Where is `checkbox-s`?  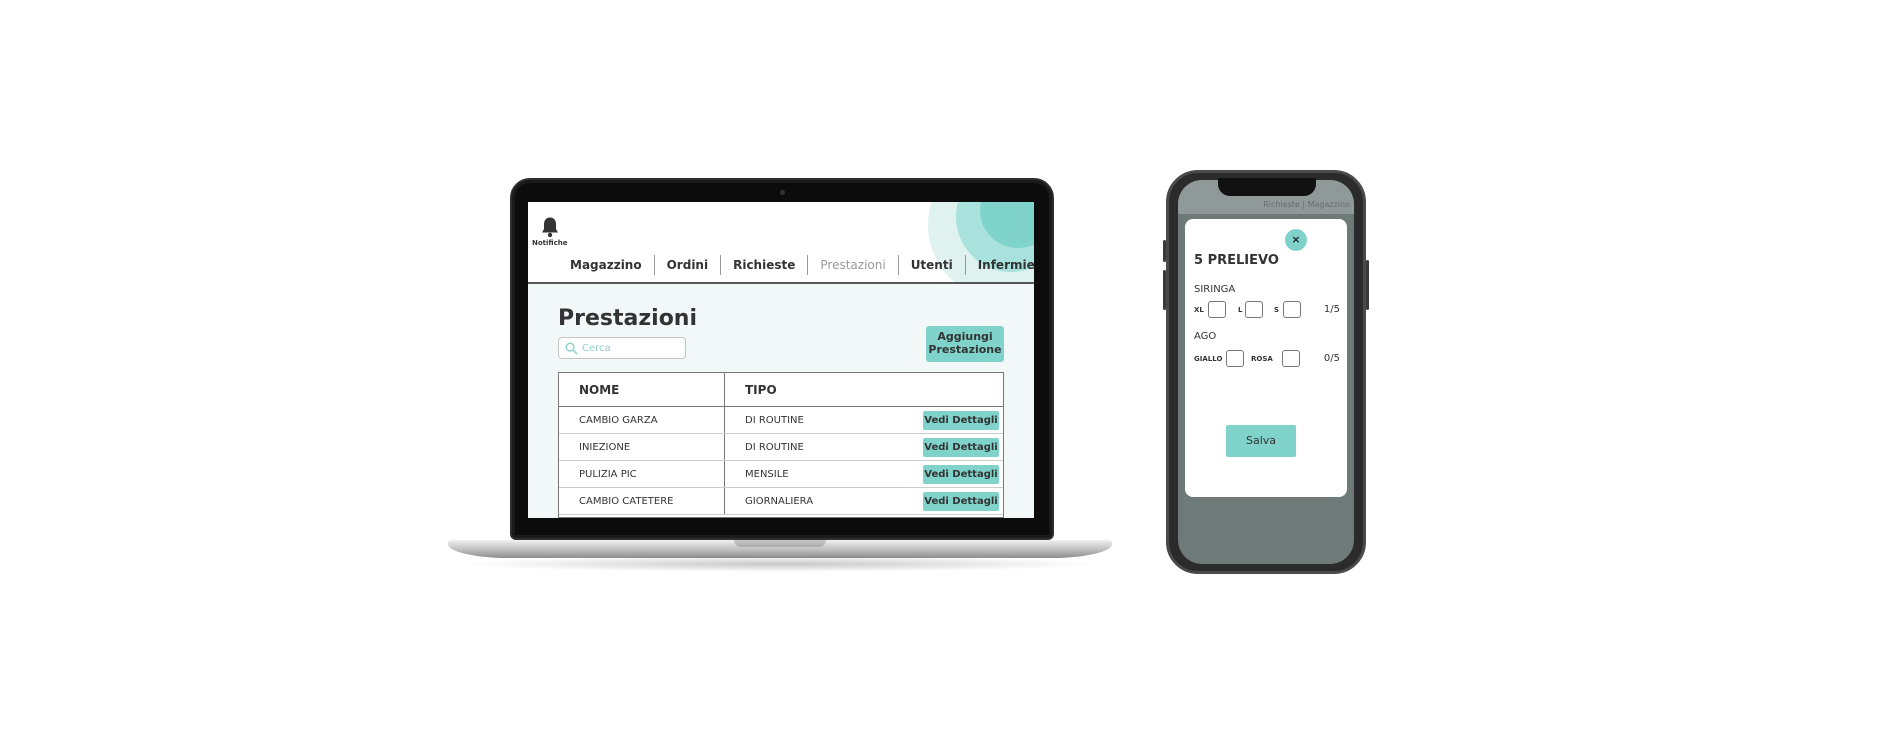 checkbox-s is located at coordinates (1292, 309).